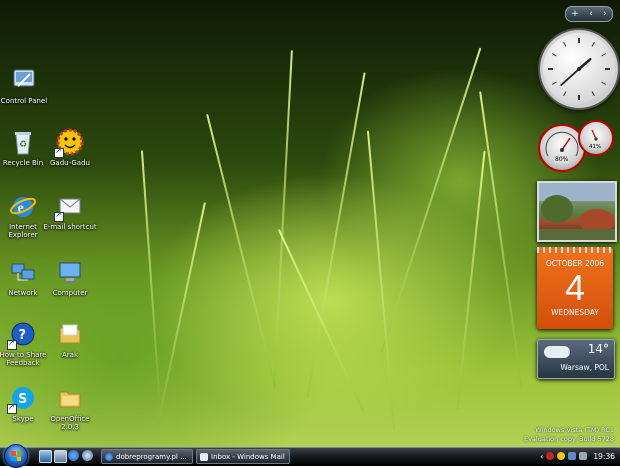 This screenshot has width=620, height=468. What do you see at coordinates (583, 456) in the screenshot?
I see `volume-icon` at bounding box center [583, 456].